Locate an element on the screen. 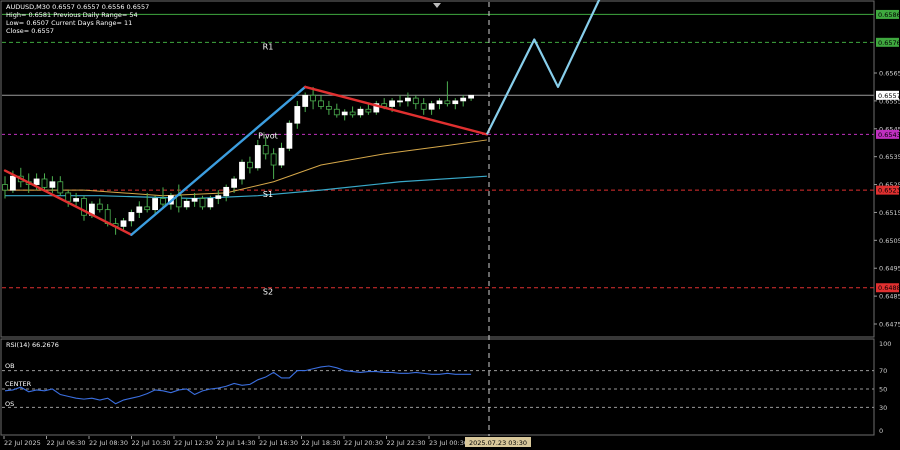  rsi-tick-label: 0 is located at coordinates (881, 431).